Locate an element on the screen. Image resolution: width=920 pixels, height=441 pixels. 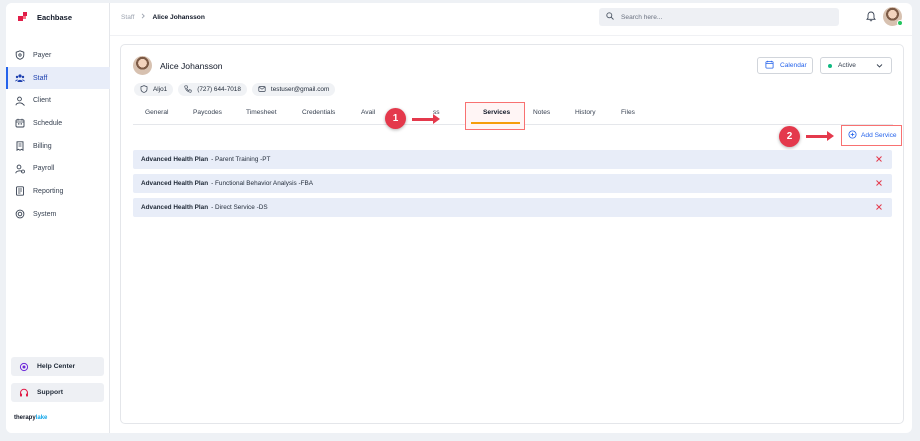
service-description: - Direct Service -DS is located at coordinates (239, 207).